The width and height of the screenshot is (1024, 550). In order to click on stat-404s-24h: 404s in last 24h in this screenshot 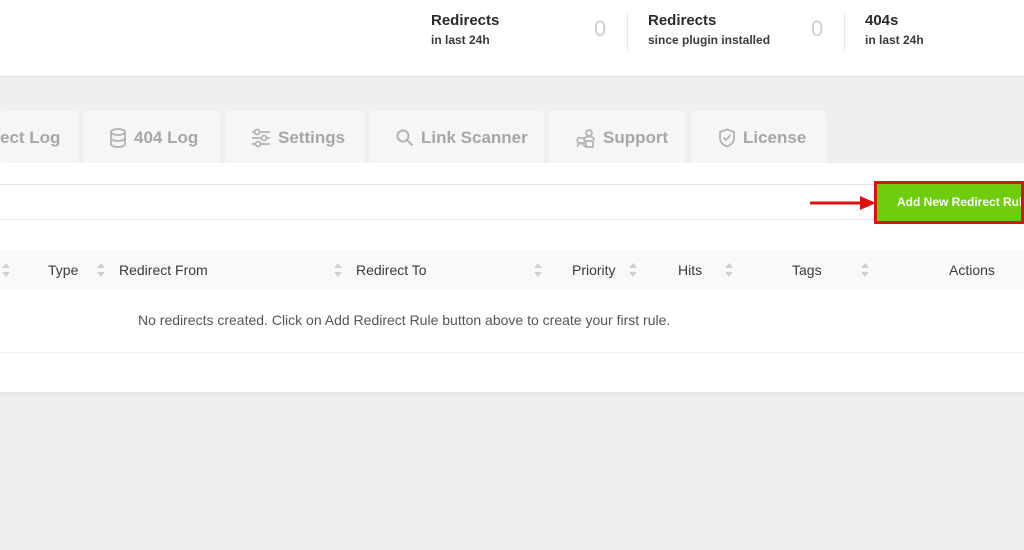, I will do `click(940, 32)`.